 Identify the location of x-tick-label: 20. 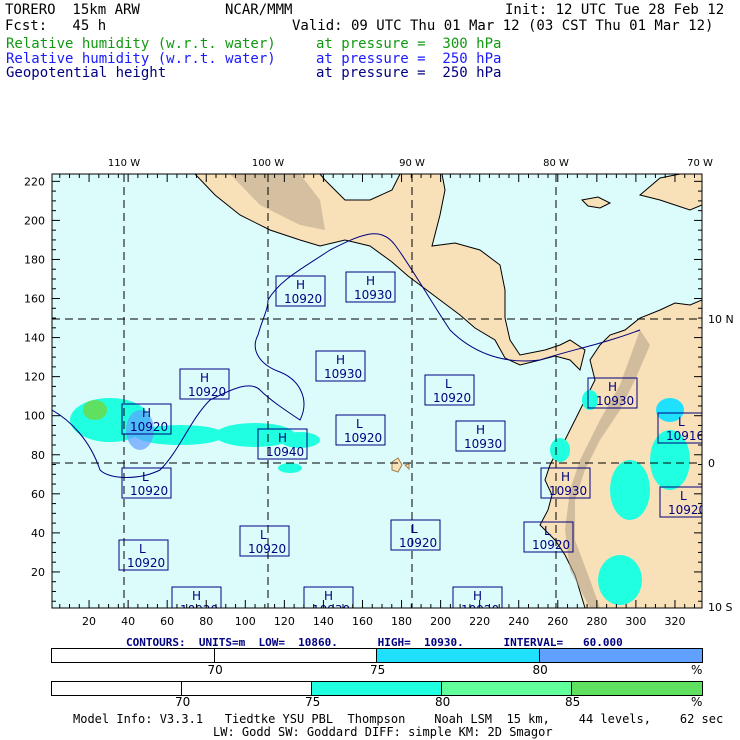
(89, 621).